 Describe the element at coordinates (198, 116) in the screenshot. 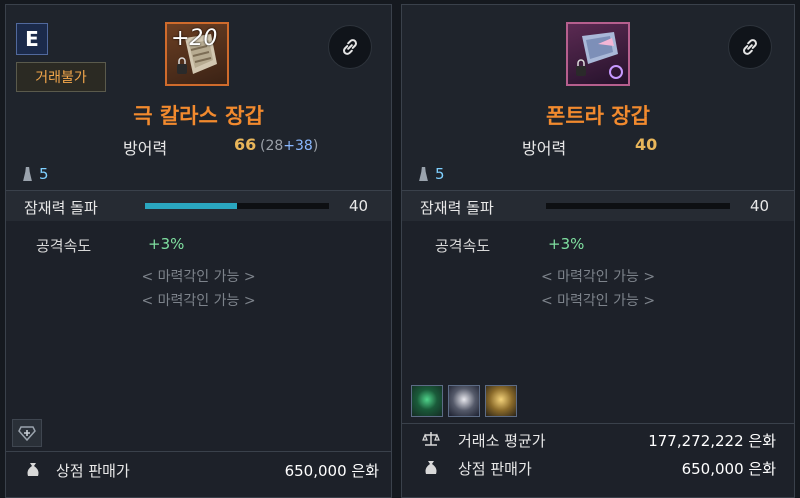

I see `item-name: 극 칼라스 장갑` at that location.